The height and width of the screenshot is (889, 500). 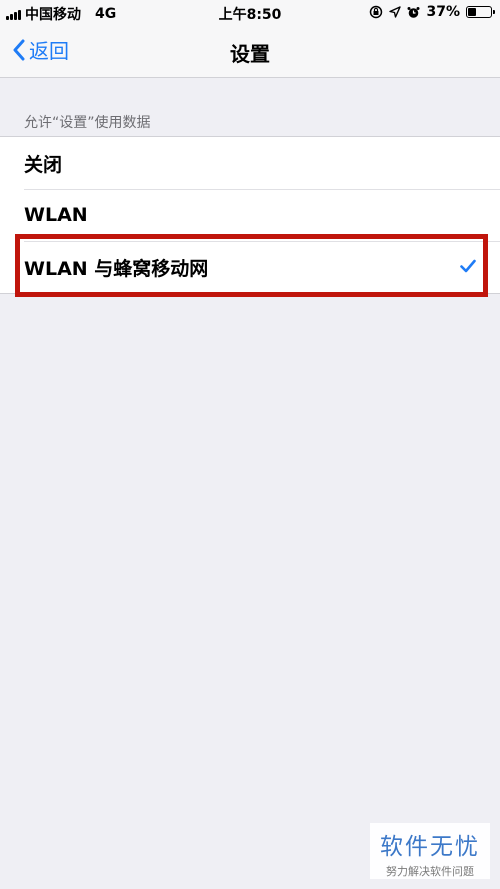 What do you see at coordinates (443, 12) in the screenshot?
I see `battery-percentage: 37%` at bounding box center [443, 12].